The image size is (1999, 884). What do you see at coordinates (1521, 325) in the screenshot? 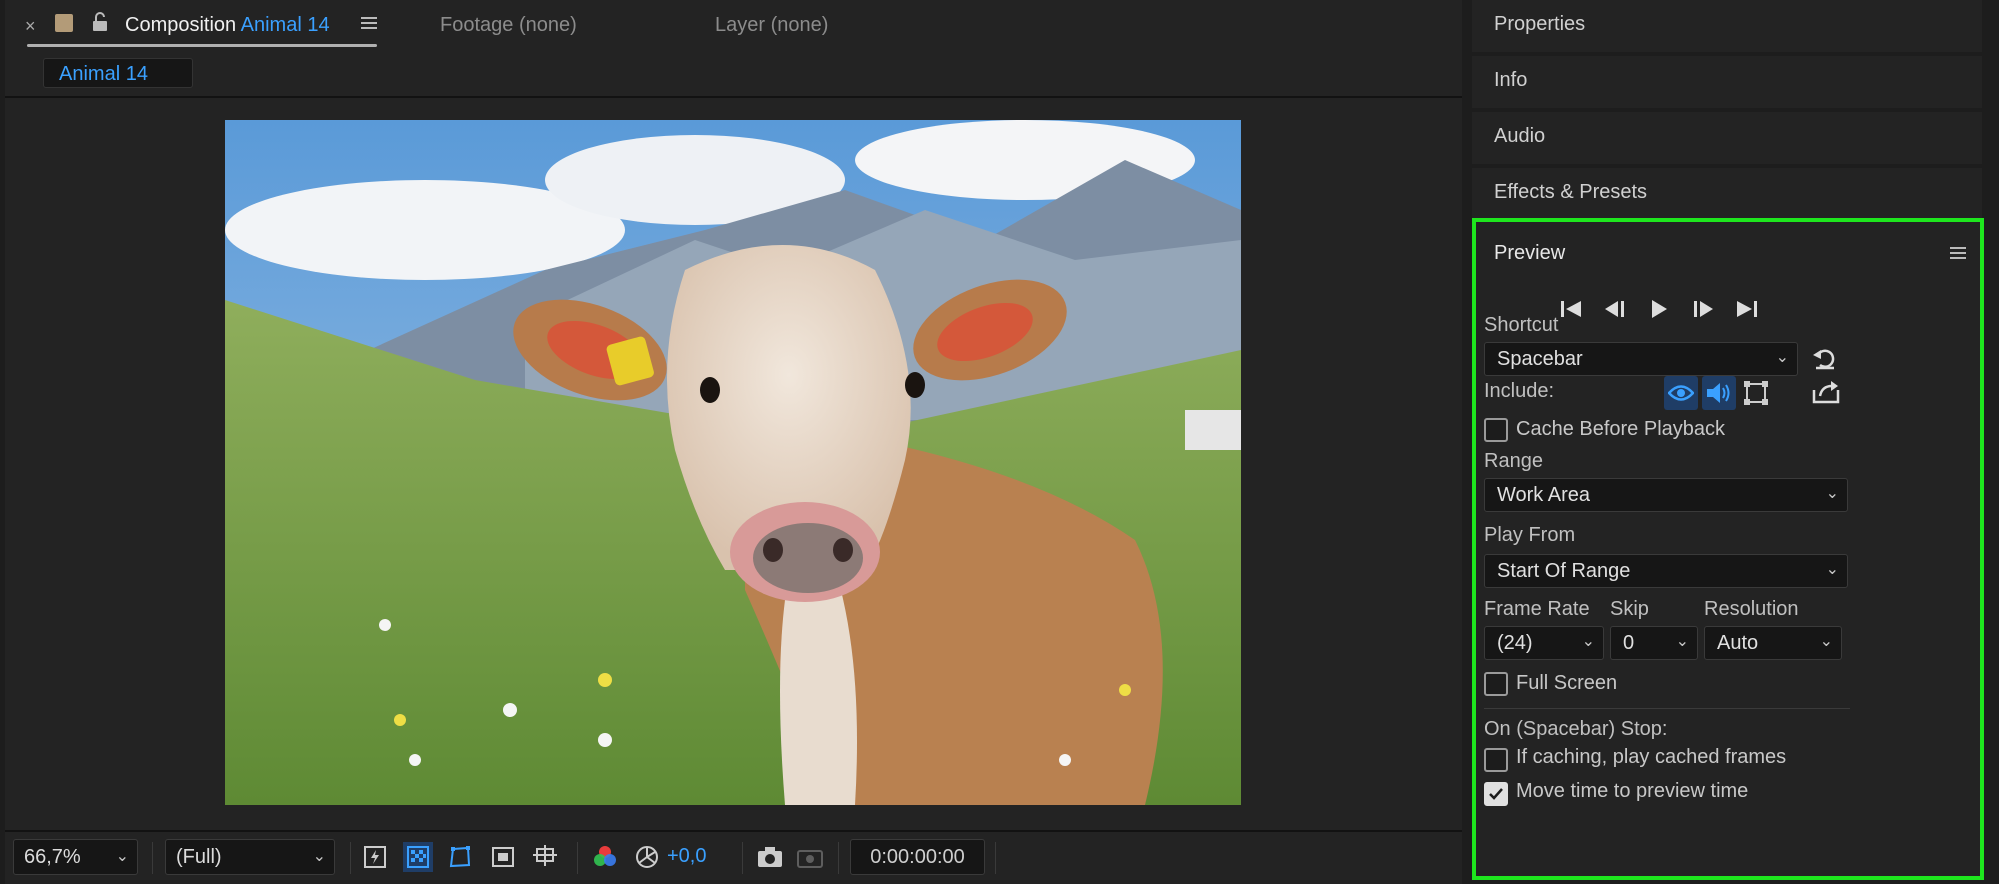
I see `shortcut-label: Shortcut` at bounding box center [1521, 325].